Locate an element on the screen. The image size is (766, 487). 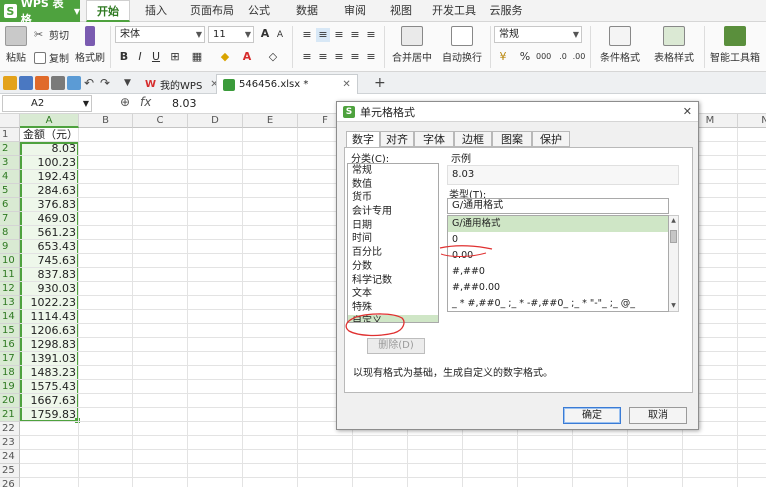
print-preview-icon is located at coordinates (74, 83).